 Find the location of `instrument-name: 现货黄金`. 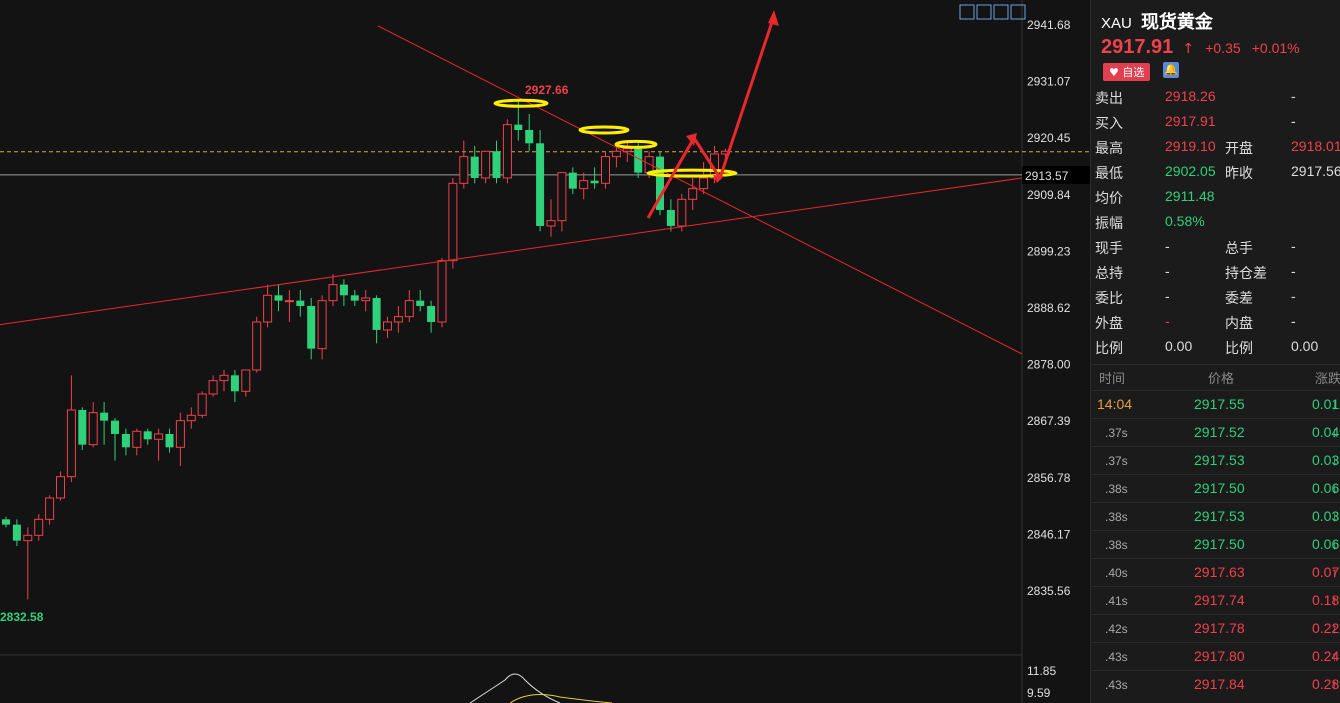

instrument-name: 现货黄金 is located at coordinates (1176, 22).